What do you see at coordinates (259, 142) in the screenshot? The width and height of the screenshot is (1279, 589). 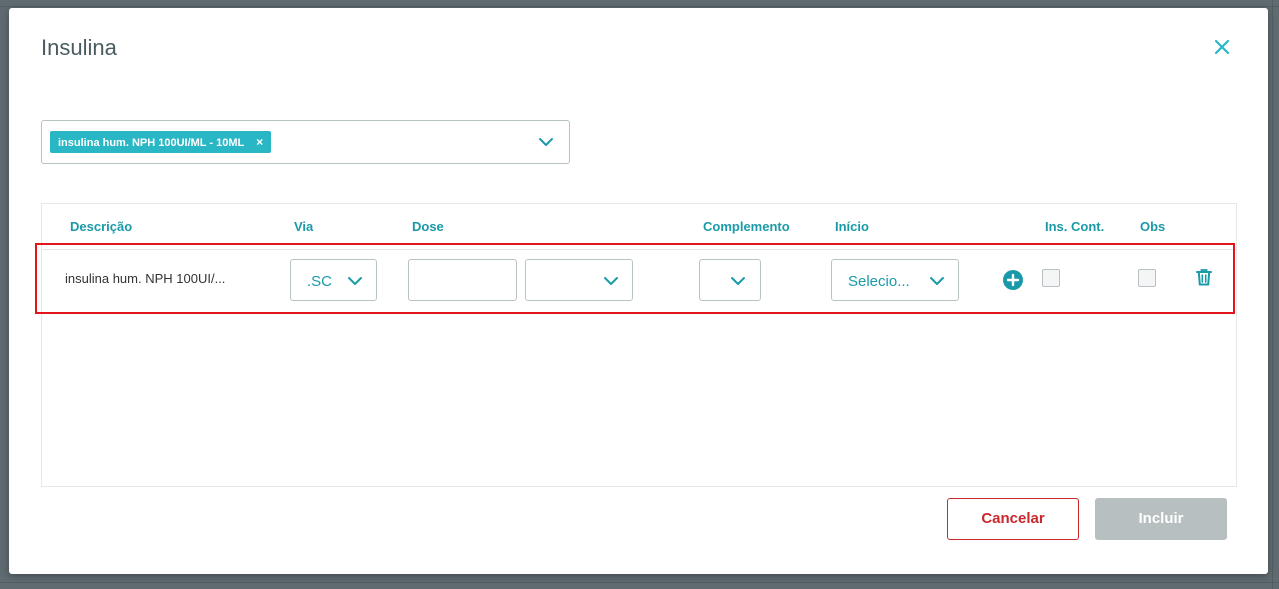 I see `remove-tag-icon: ×` at bounding box center [259, 142].